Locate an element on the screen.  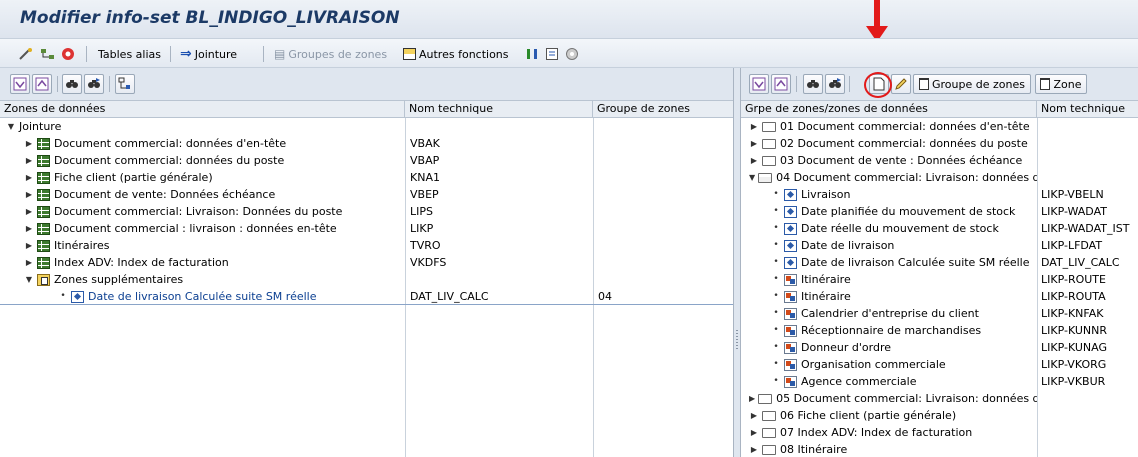
tables-alias-button: Tables alias is located at coordinates (129, 54).